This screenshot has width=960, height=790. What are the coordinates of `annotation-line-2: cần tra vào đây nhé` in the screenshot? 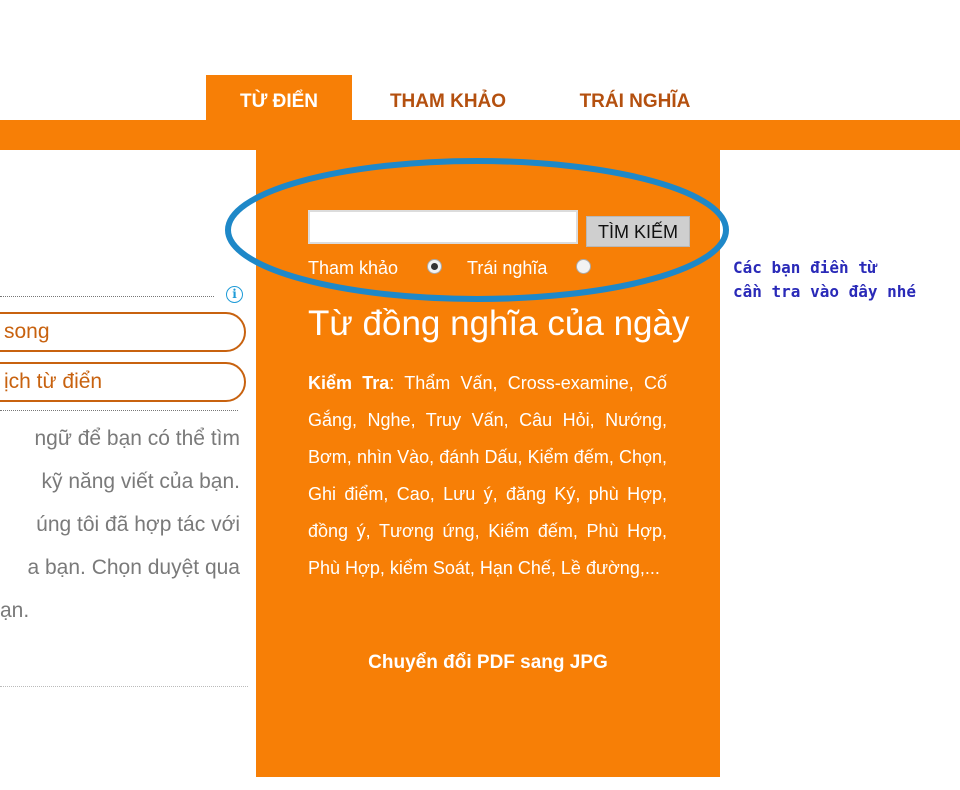 It's located at (825, 291).